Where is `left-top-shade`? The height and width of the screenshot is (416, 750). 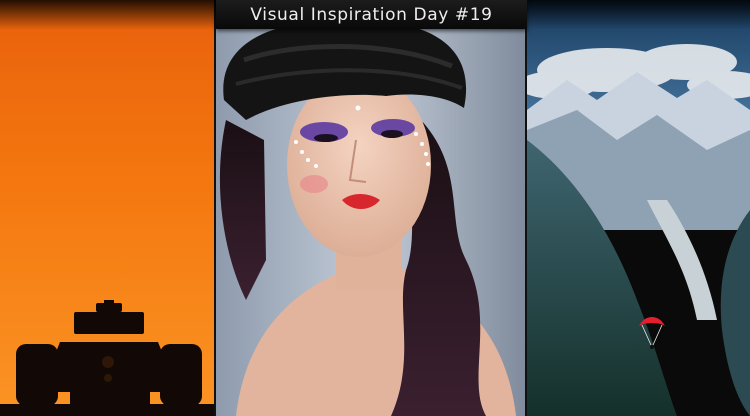 left-top-shade is located at coordinates (108, 15).